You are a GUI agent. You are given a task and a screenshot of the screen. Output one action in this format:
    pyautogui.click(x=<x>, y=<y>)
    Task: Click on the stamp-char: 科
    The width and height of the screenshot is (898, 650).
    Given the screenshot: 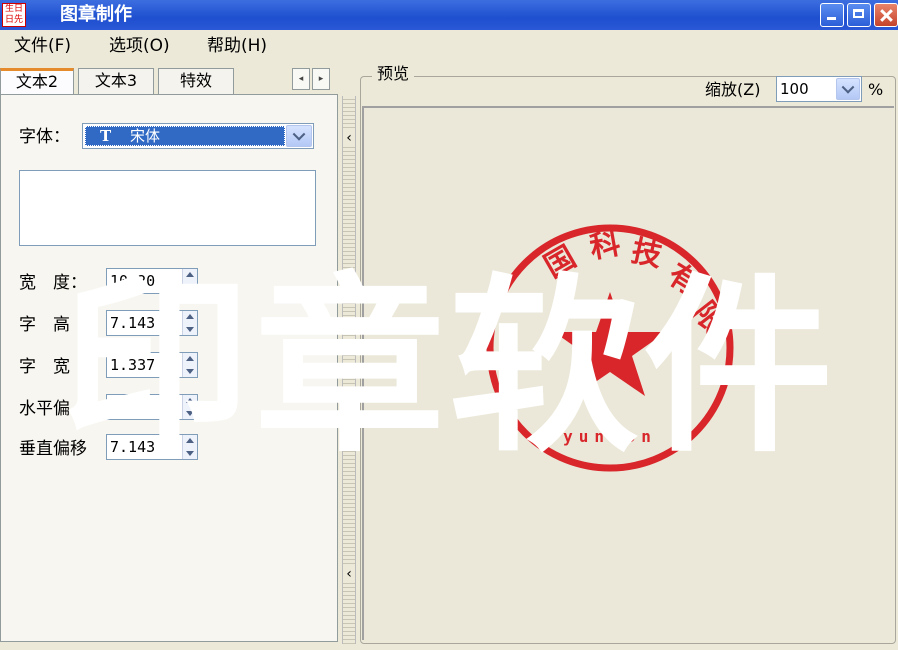 What is the action you would take?
    pyautogui.click(x=605, y=246)
    